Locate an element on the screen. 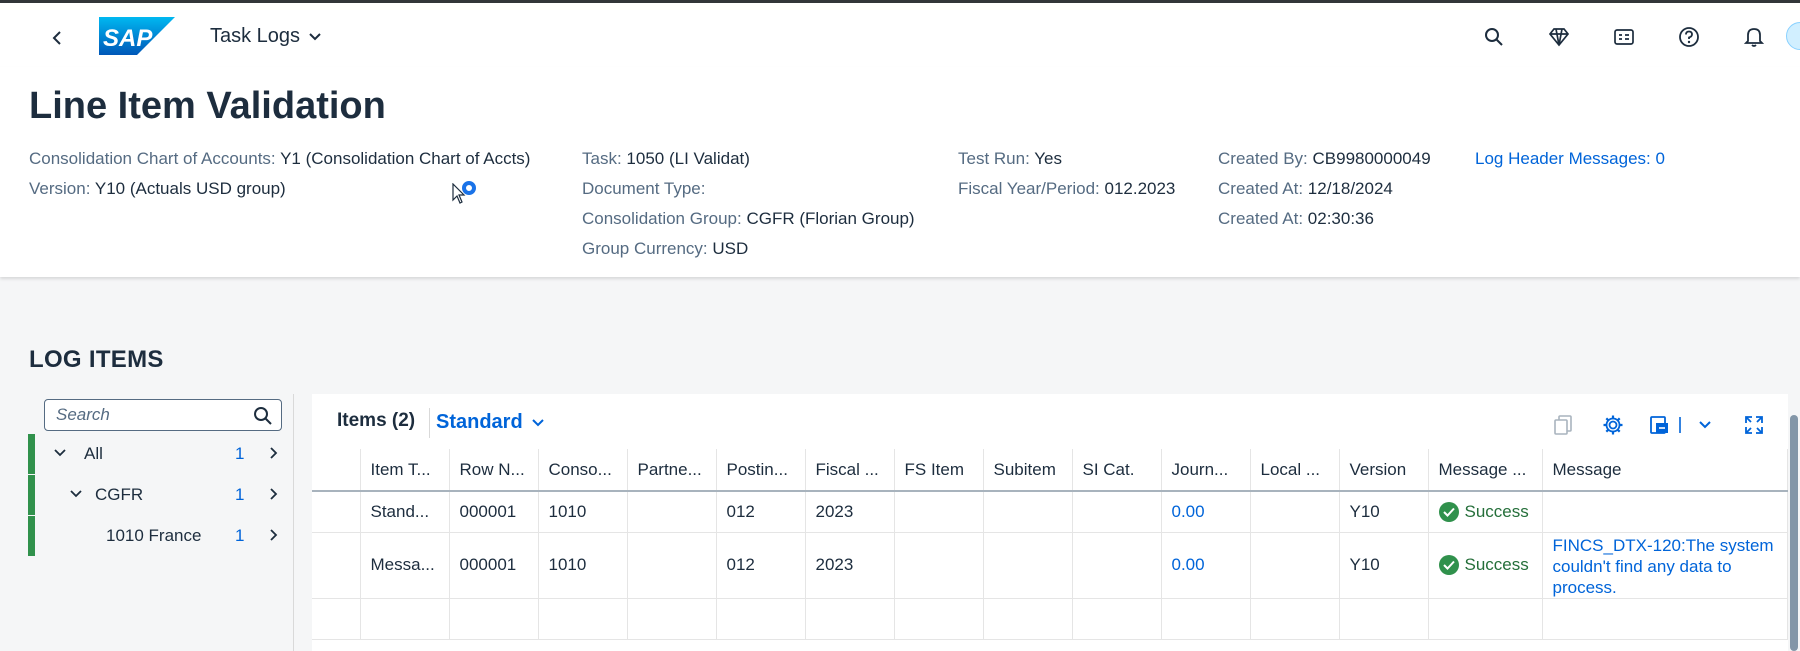 This screenshot has height=651, width=1800. gear-icon is located at coordinates (1613, 425).